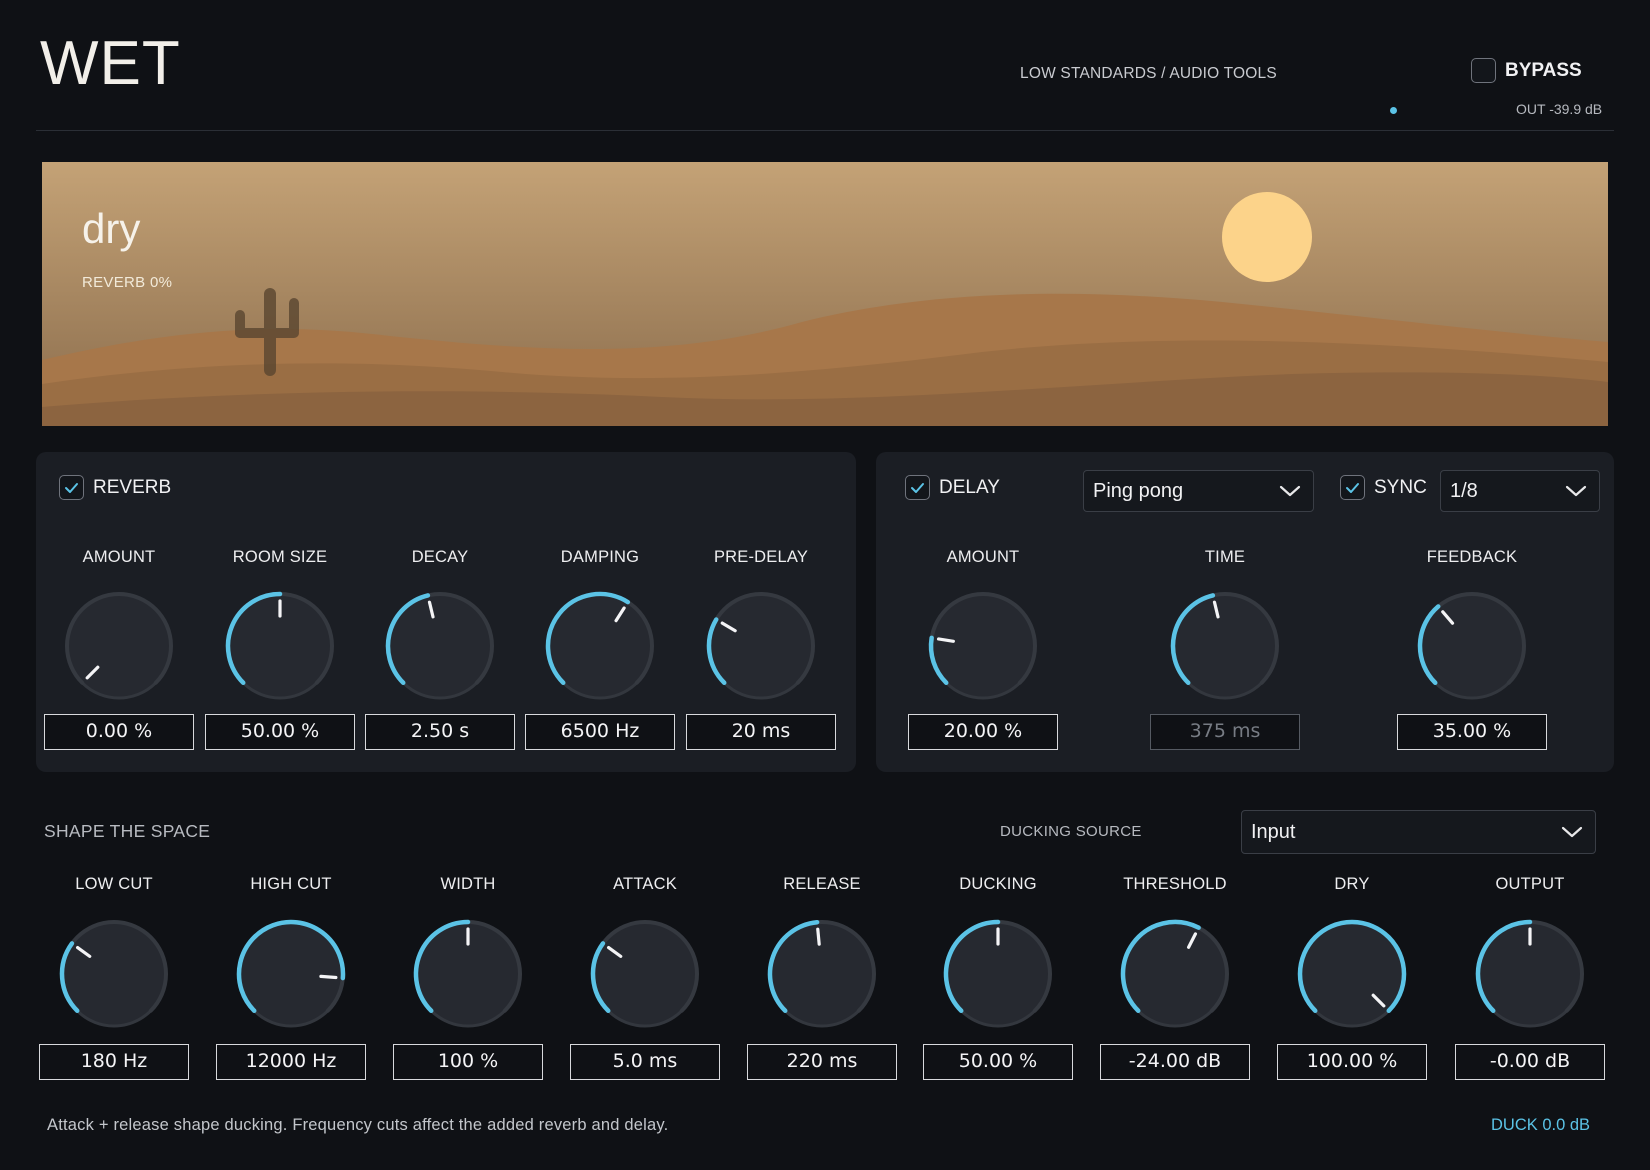  Describe the element at coordinates (1530, 884) in the screenshot. I see `shape-output-label: OUTPUT` at that location.